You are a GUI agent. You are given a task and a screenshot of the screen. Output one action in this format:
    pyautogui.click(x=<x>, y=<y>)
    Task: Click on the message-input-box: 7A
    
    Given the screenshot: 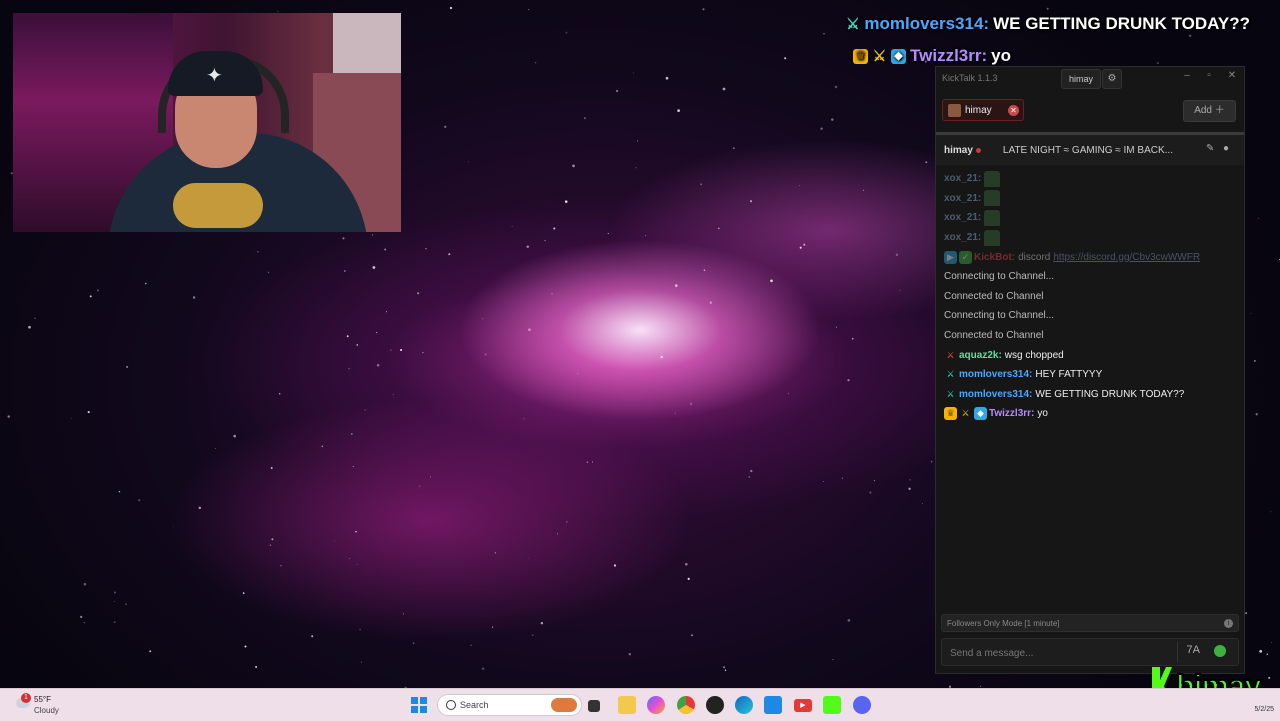 What is the action you would take?
    pyautogui.click(x=1090, y=652)
    